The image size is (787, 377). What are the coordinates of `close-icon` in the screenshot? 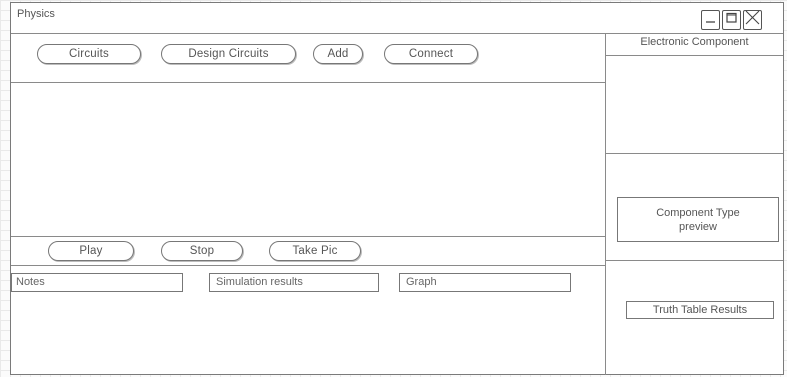 It's located at (752, 20).